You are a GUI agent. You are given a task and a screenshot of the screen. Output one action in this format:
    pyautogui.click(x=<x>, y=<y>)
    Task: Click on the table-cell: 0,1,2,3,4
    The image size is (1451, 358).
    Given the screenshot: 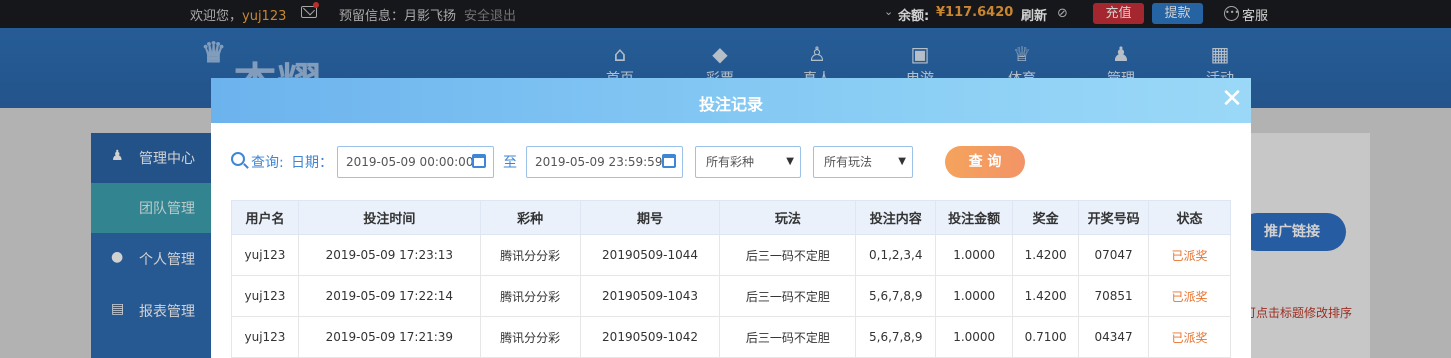 What is the action you would take?
    pyautogui.click(x=896, y=255)
    